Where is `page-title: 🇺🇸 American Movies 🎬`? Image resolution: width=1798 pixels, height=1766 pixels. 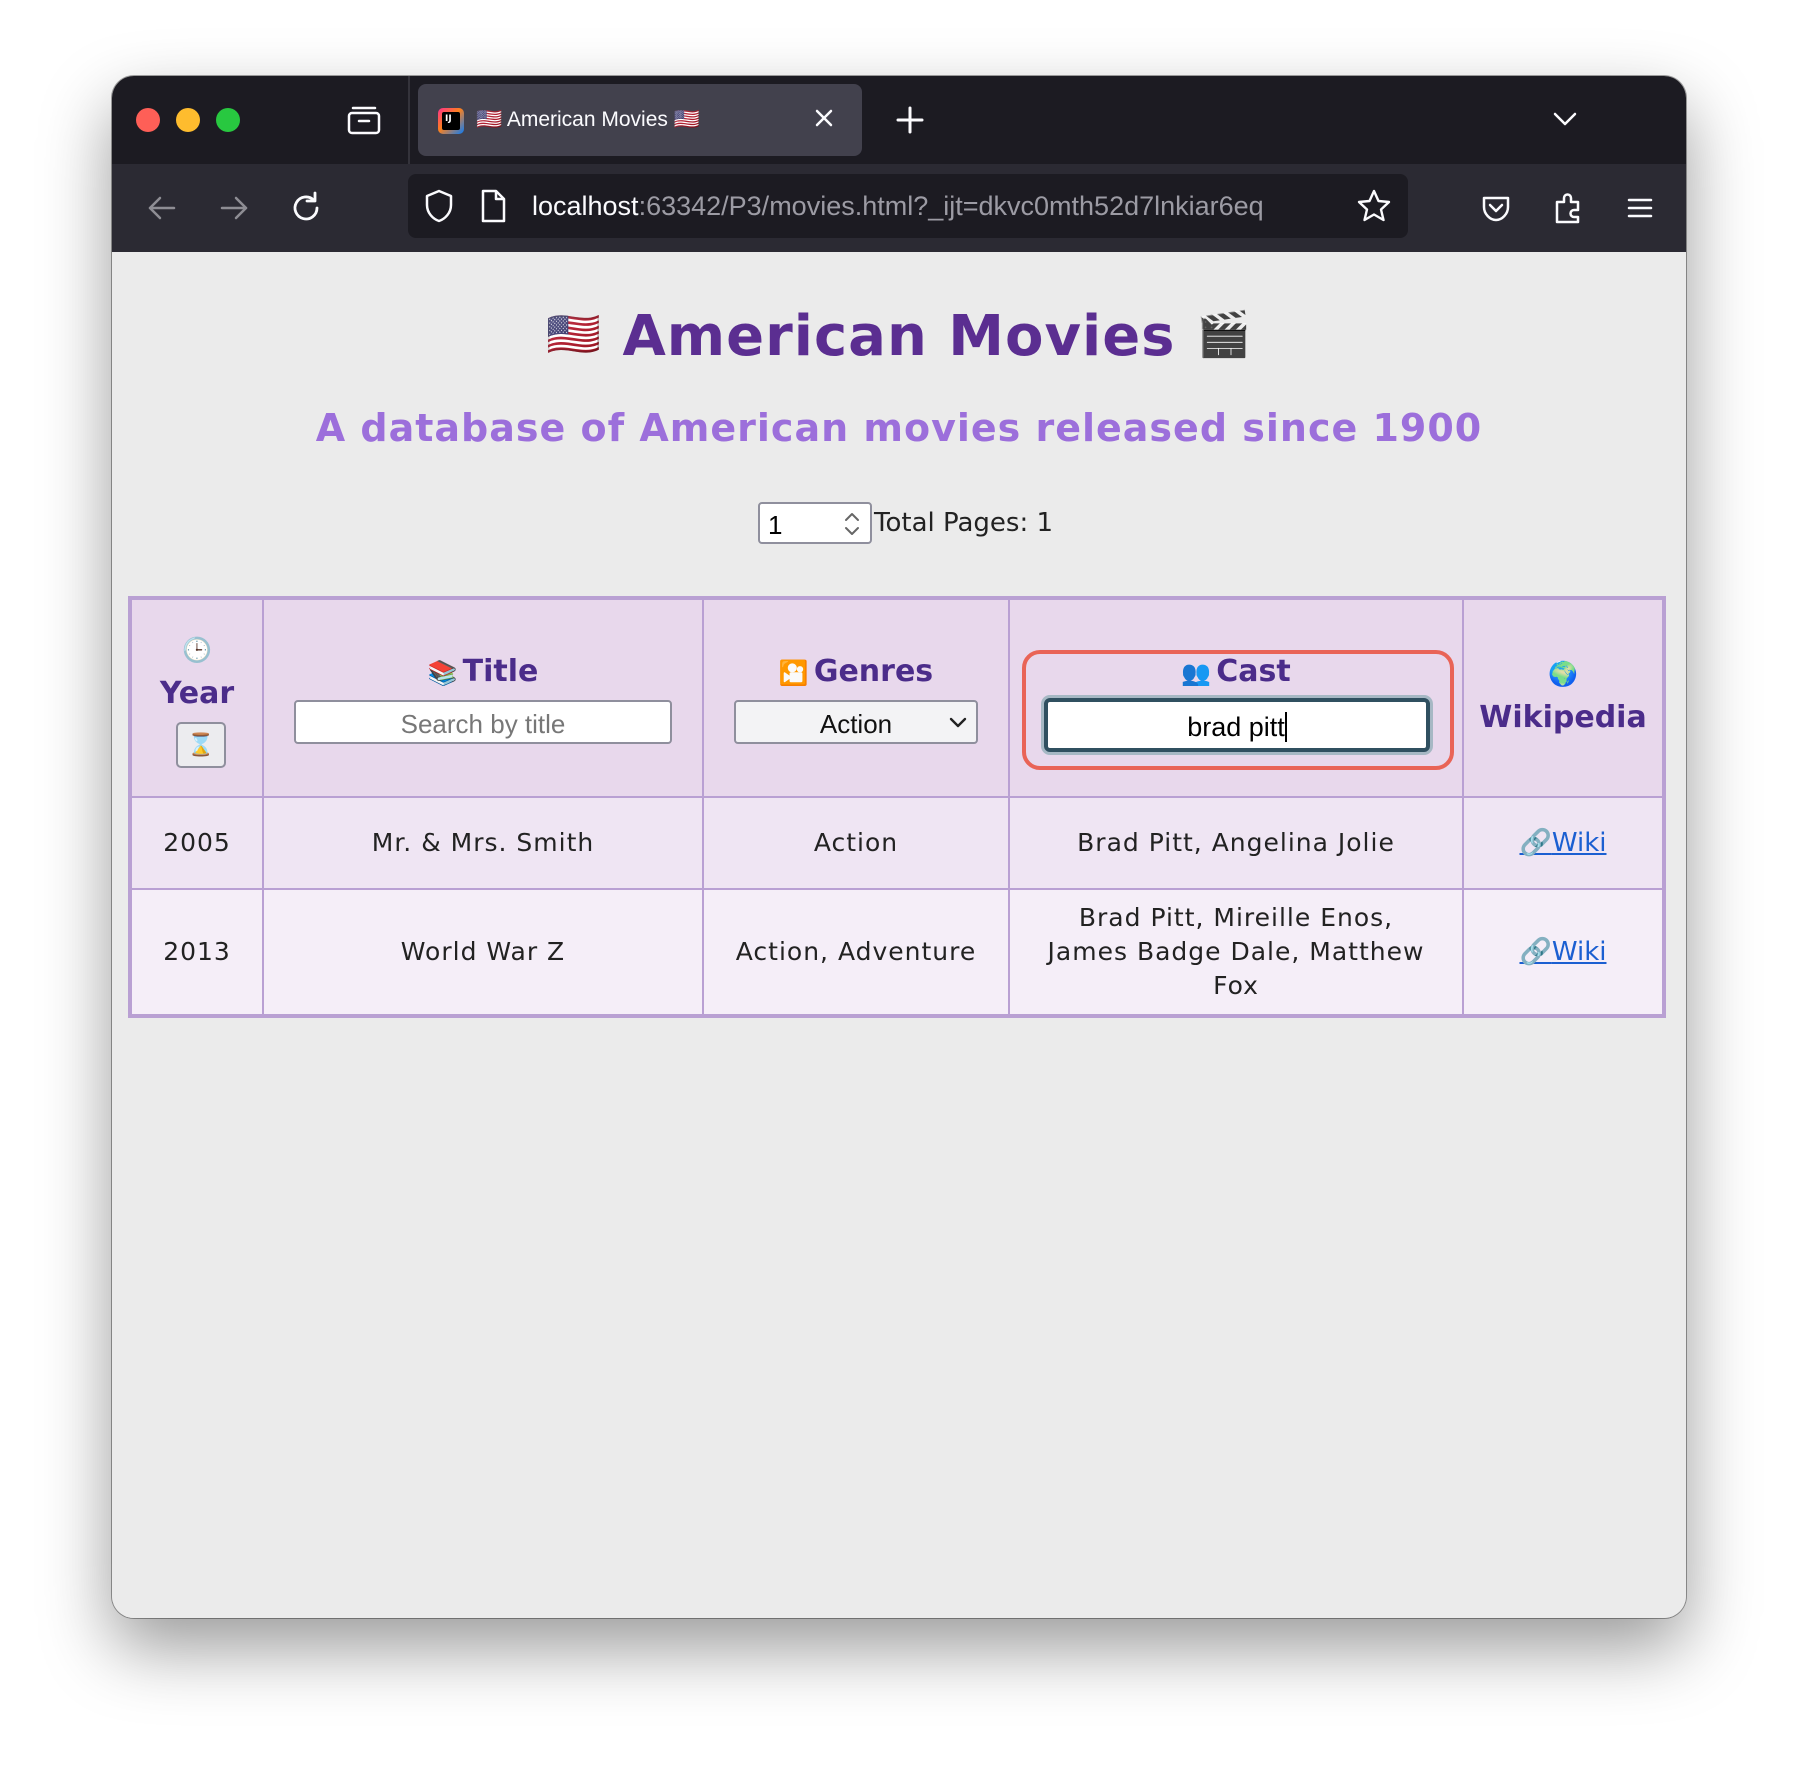
page-title: 🇺🇸 American Movies 🎬 is located at coordinates (899, 336).